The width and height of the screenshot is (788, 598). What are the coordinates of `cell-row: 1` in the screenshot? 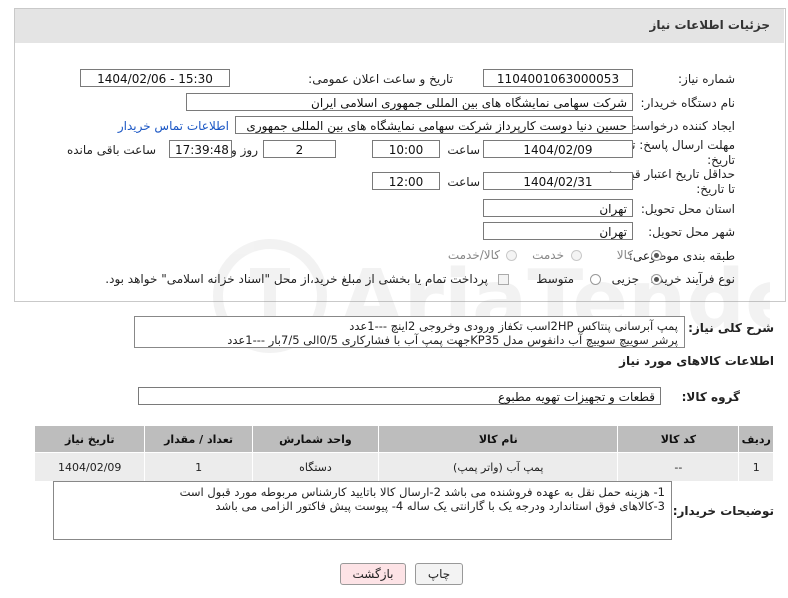 It's located at (756, 467).